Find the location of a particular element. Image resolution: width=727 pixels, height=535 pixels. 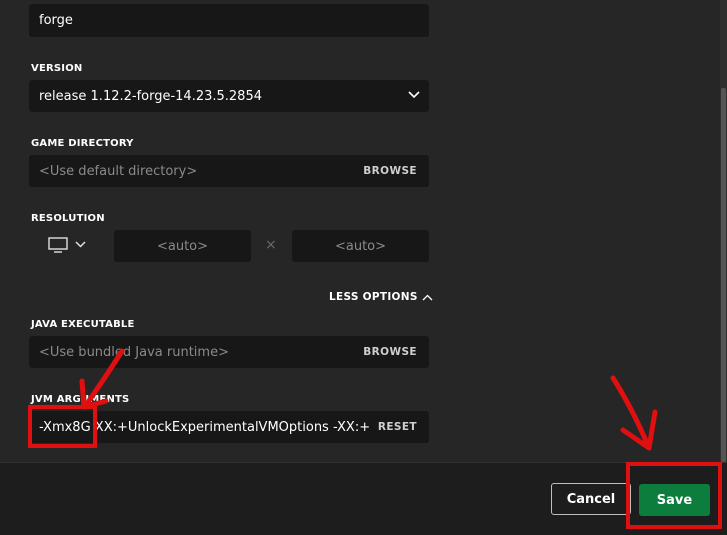

cancel-button: Cancel is located at coordinates (591, 499).